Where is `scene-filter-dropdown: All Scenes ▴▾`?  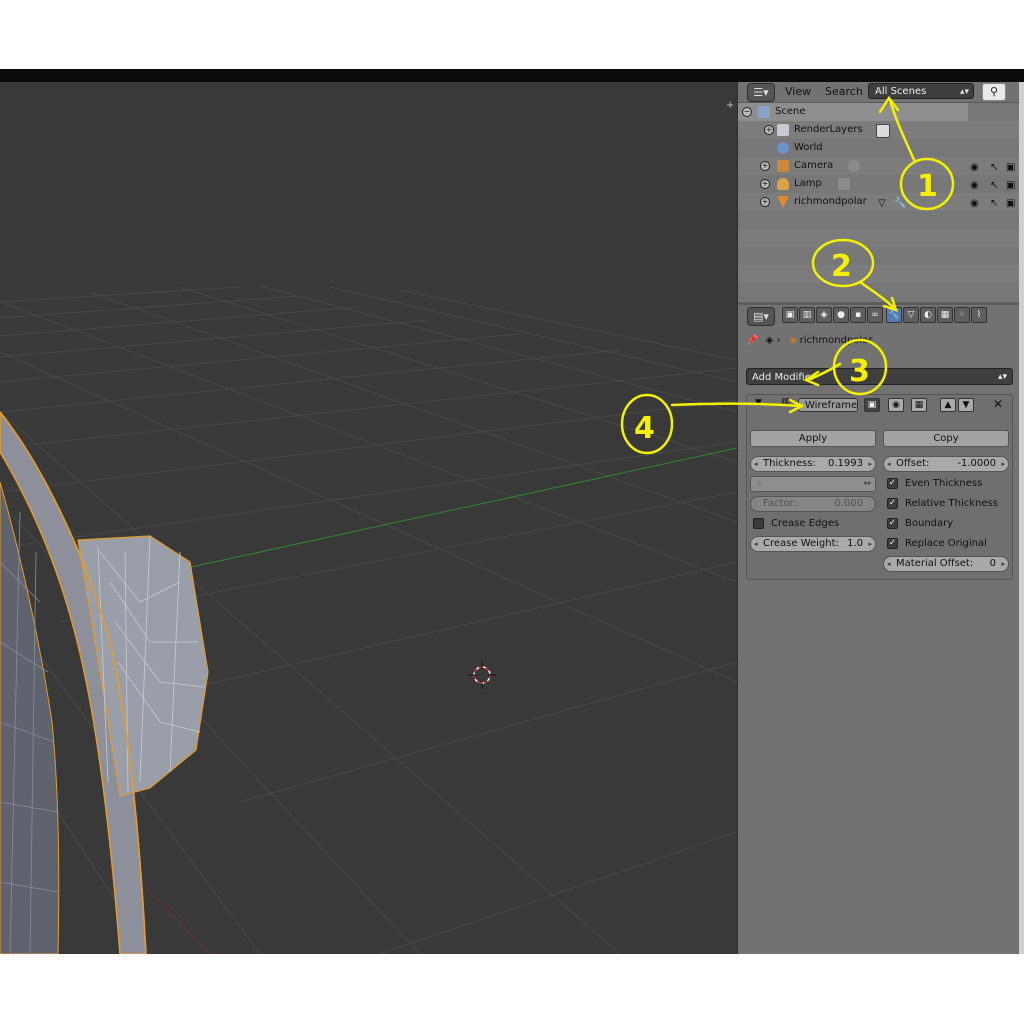 scene-filter-dropdown: All Scenes ▴▾ is located at coordinates (921, 91).